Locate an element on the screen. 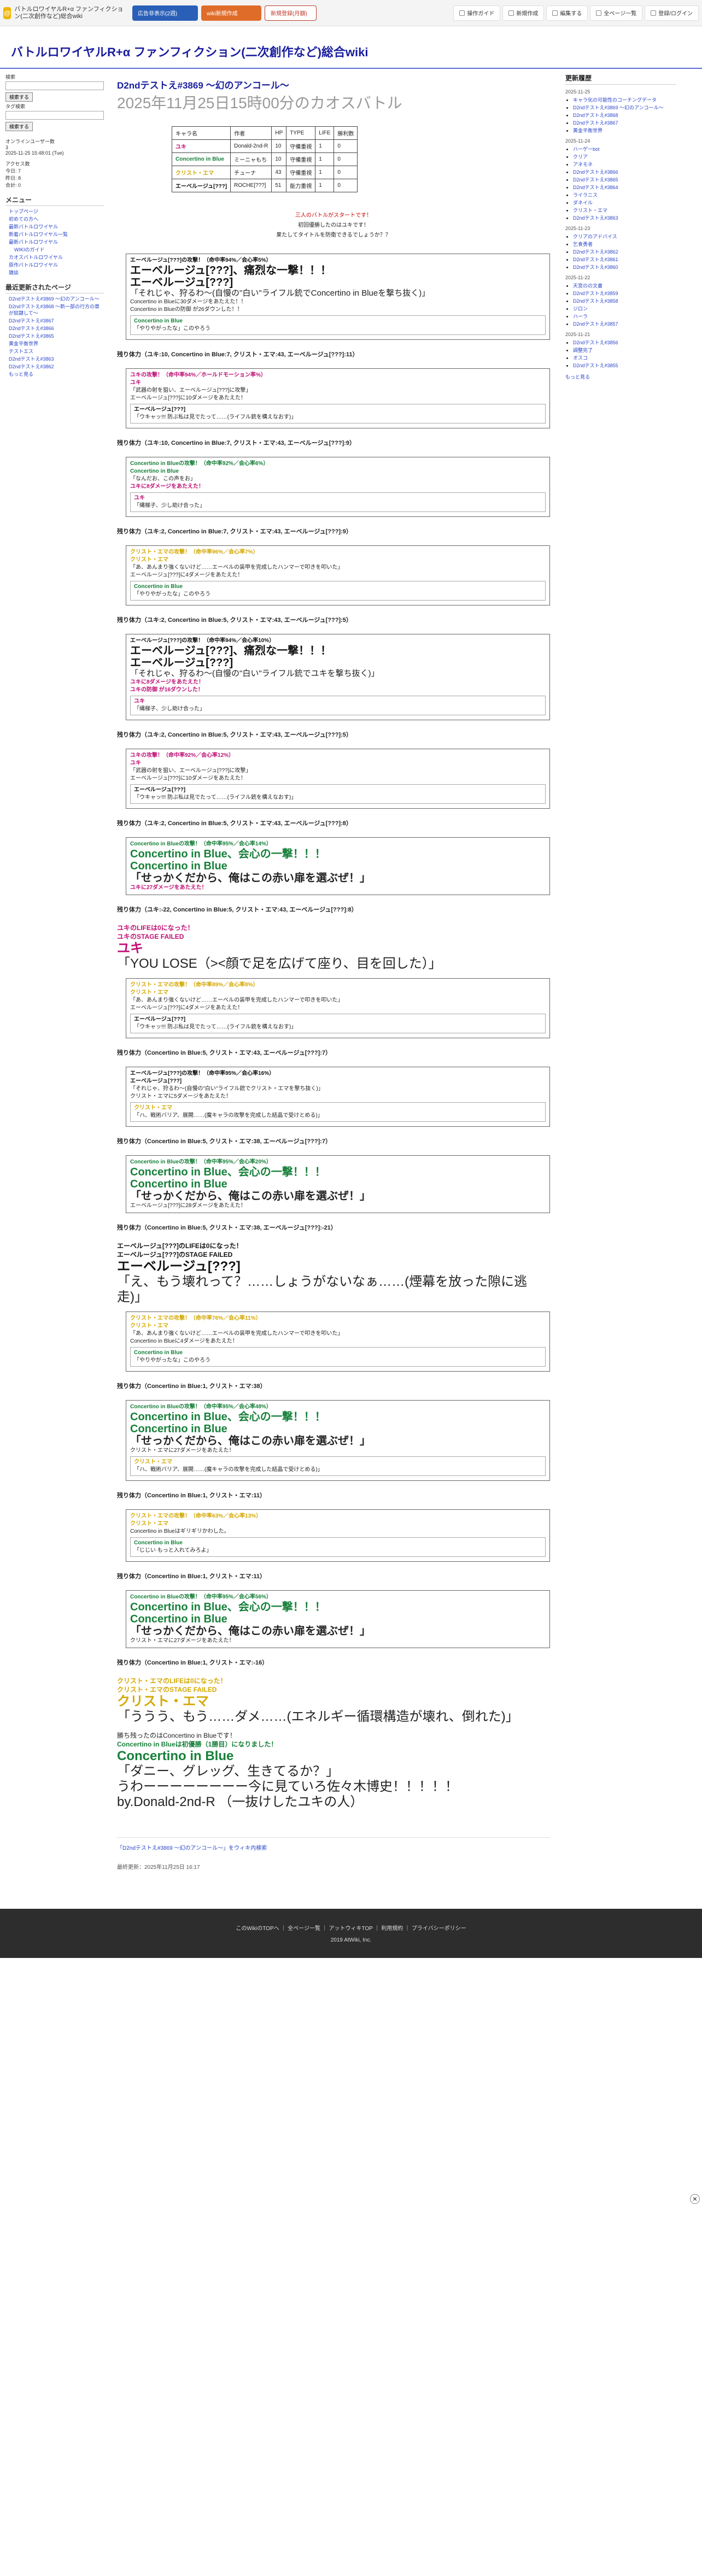 This screenshot has height=2576, width=702. history-item: D2ndテストえ#3866 is located at coordinates (624, 172).